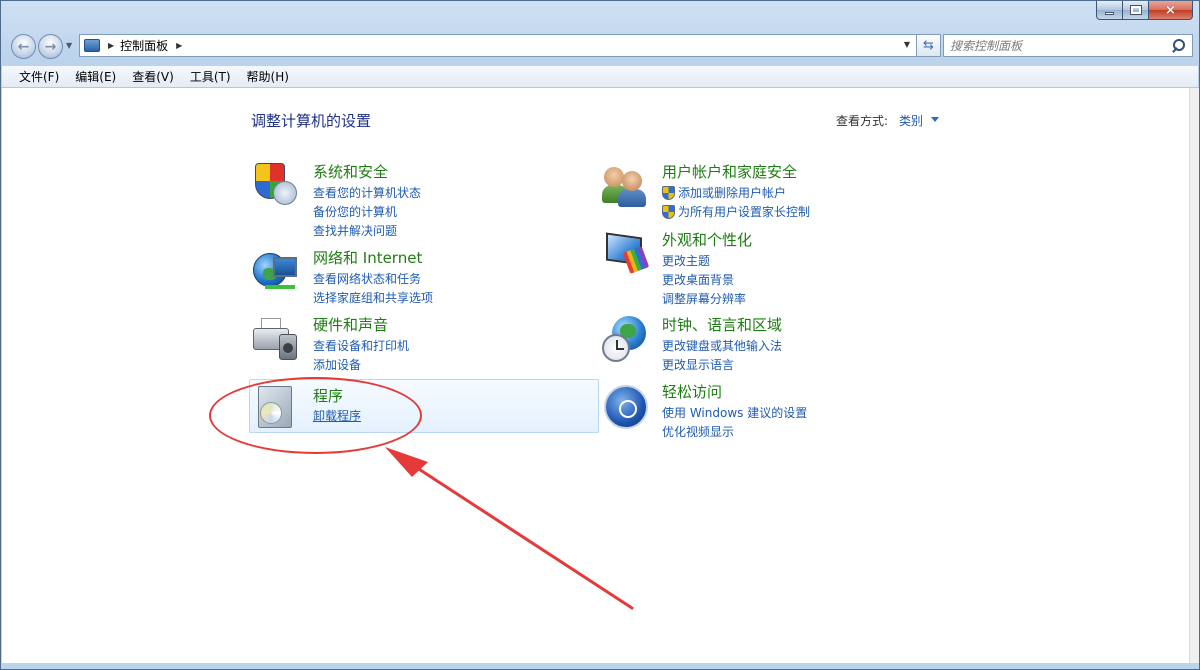  What do you see at coordinates (1109, 13) in the screenshot?
I see `minimize-icon` at bounding box center [1109, 13].